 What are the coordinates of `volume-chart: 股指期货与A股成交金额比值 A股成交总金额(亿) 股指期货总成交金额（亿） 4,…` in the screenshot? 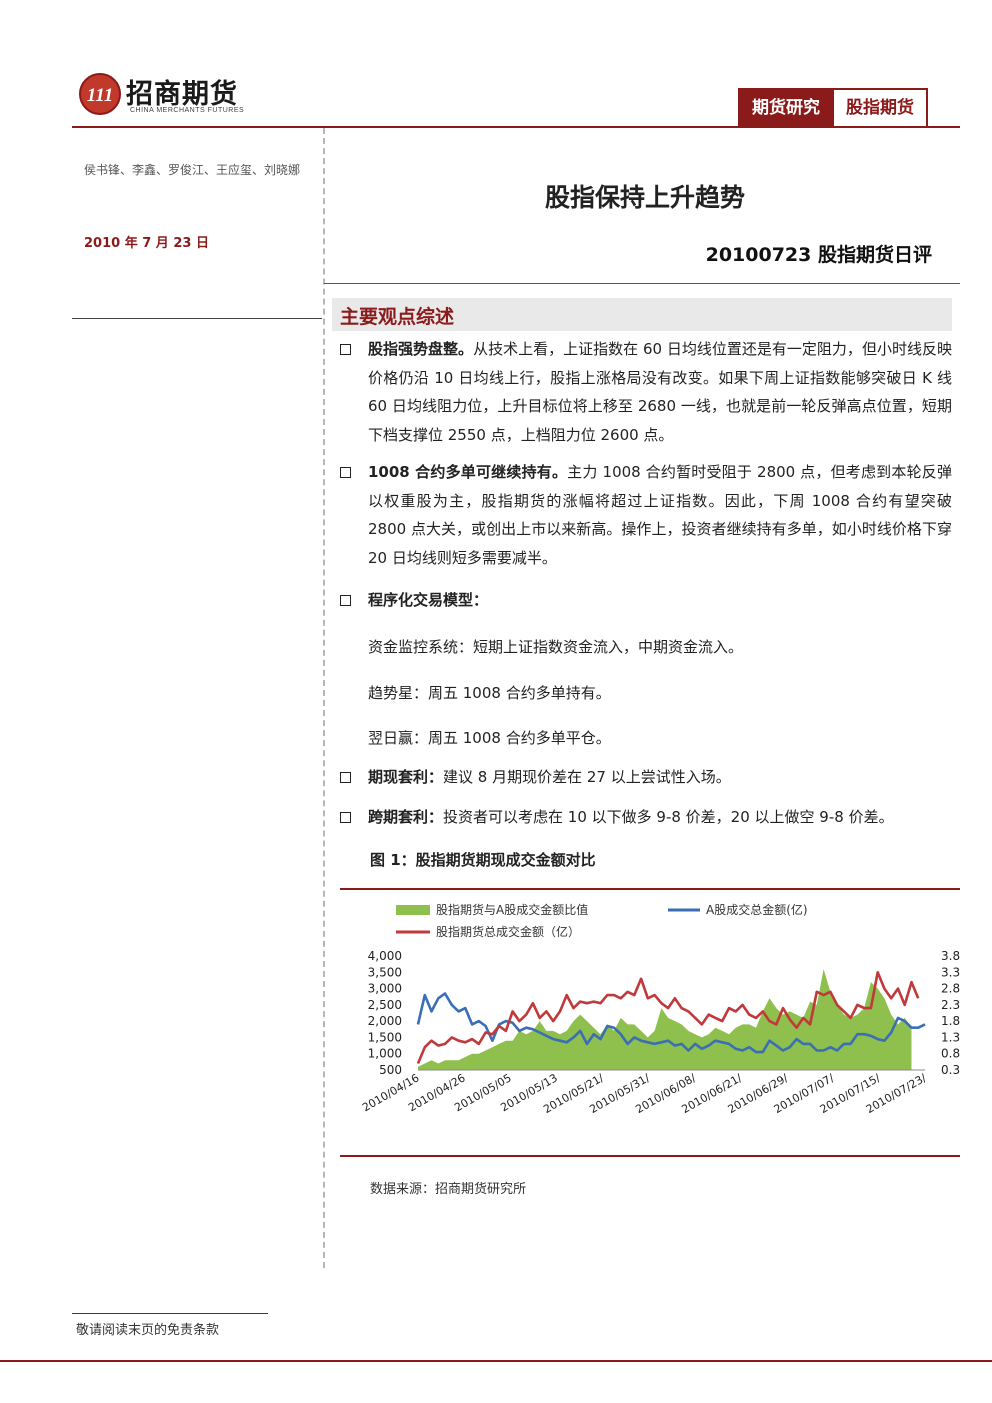 It's located at (650, 1025).